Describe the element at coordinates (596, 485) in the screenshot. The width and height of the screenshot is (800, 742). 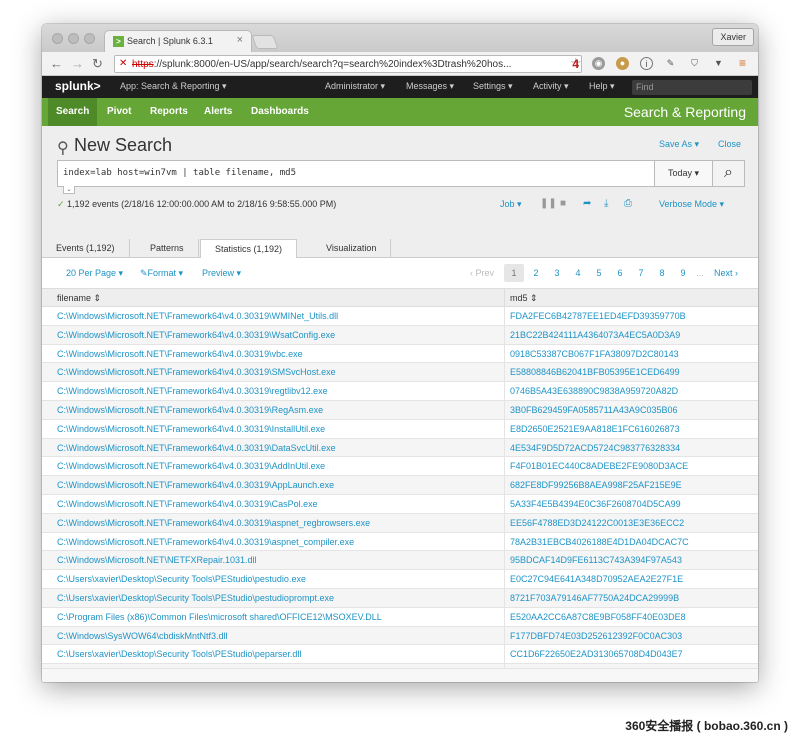
I see `md5-cell: 682FE8DF99256B8AEA998F25AF215E9E` at that location.